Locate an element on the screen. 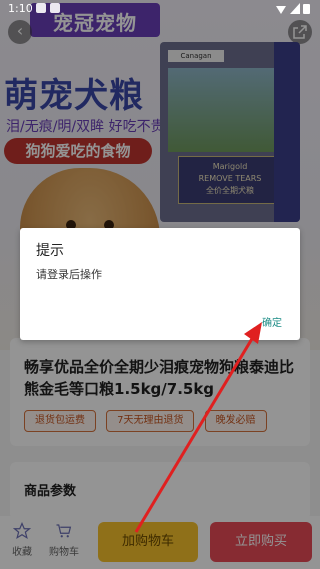 The width and height of the screenshot is (320, 569). signal-icon is located at coordinates (295, 8).